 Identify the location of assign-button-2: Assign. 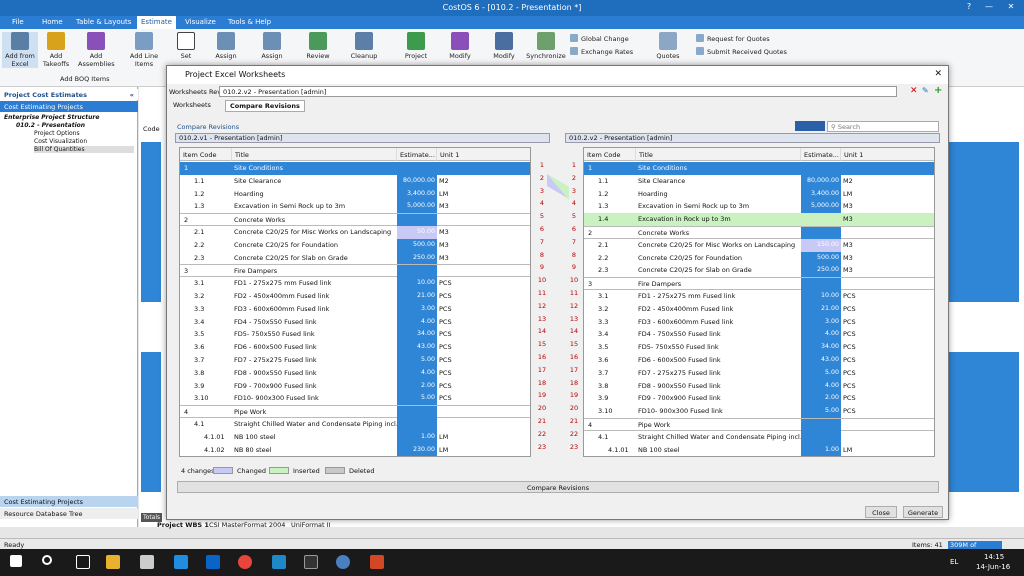
(272, 46).